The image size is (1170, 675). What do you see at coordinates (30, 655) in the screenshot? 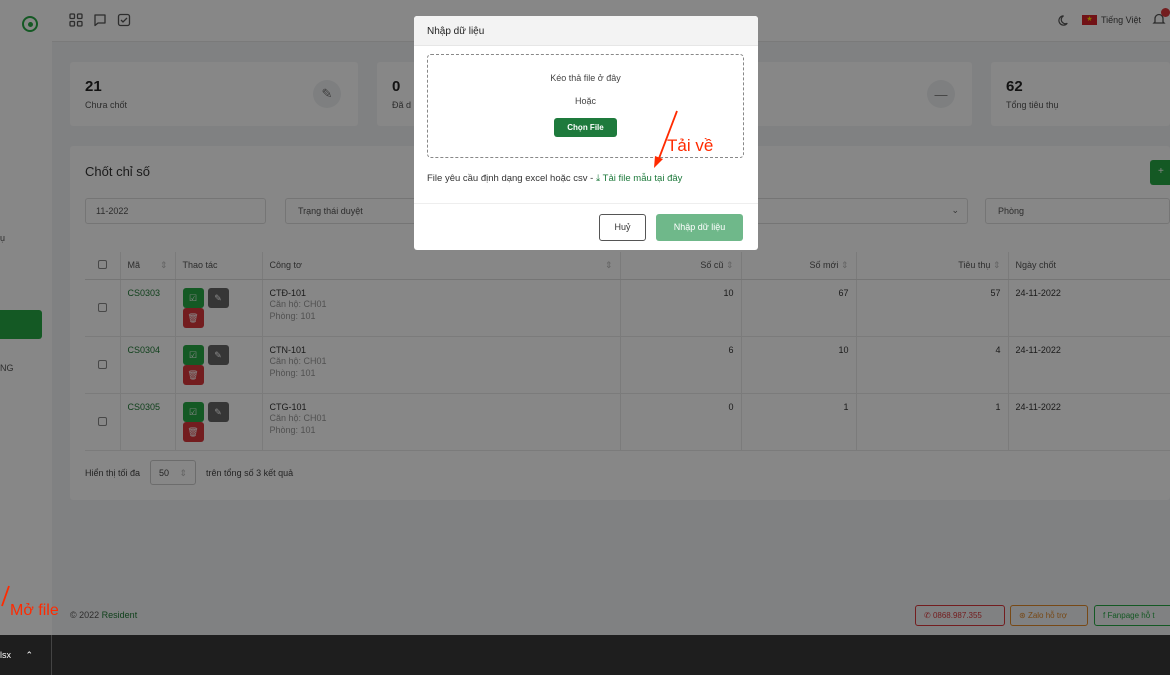
I see `chevron-up-icon: ⌃` at bounding box center [30, 655].